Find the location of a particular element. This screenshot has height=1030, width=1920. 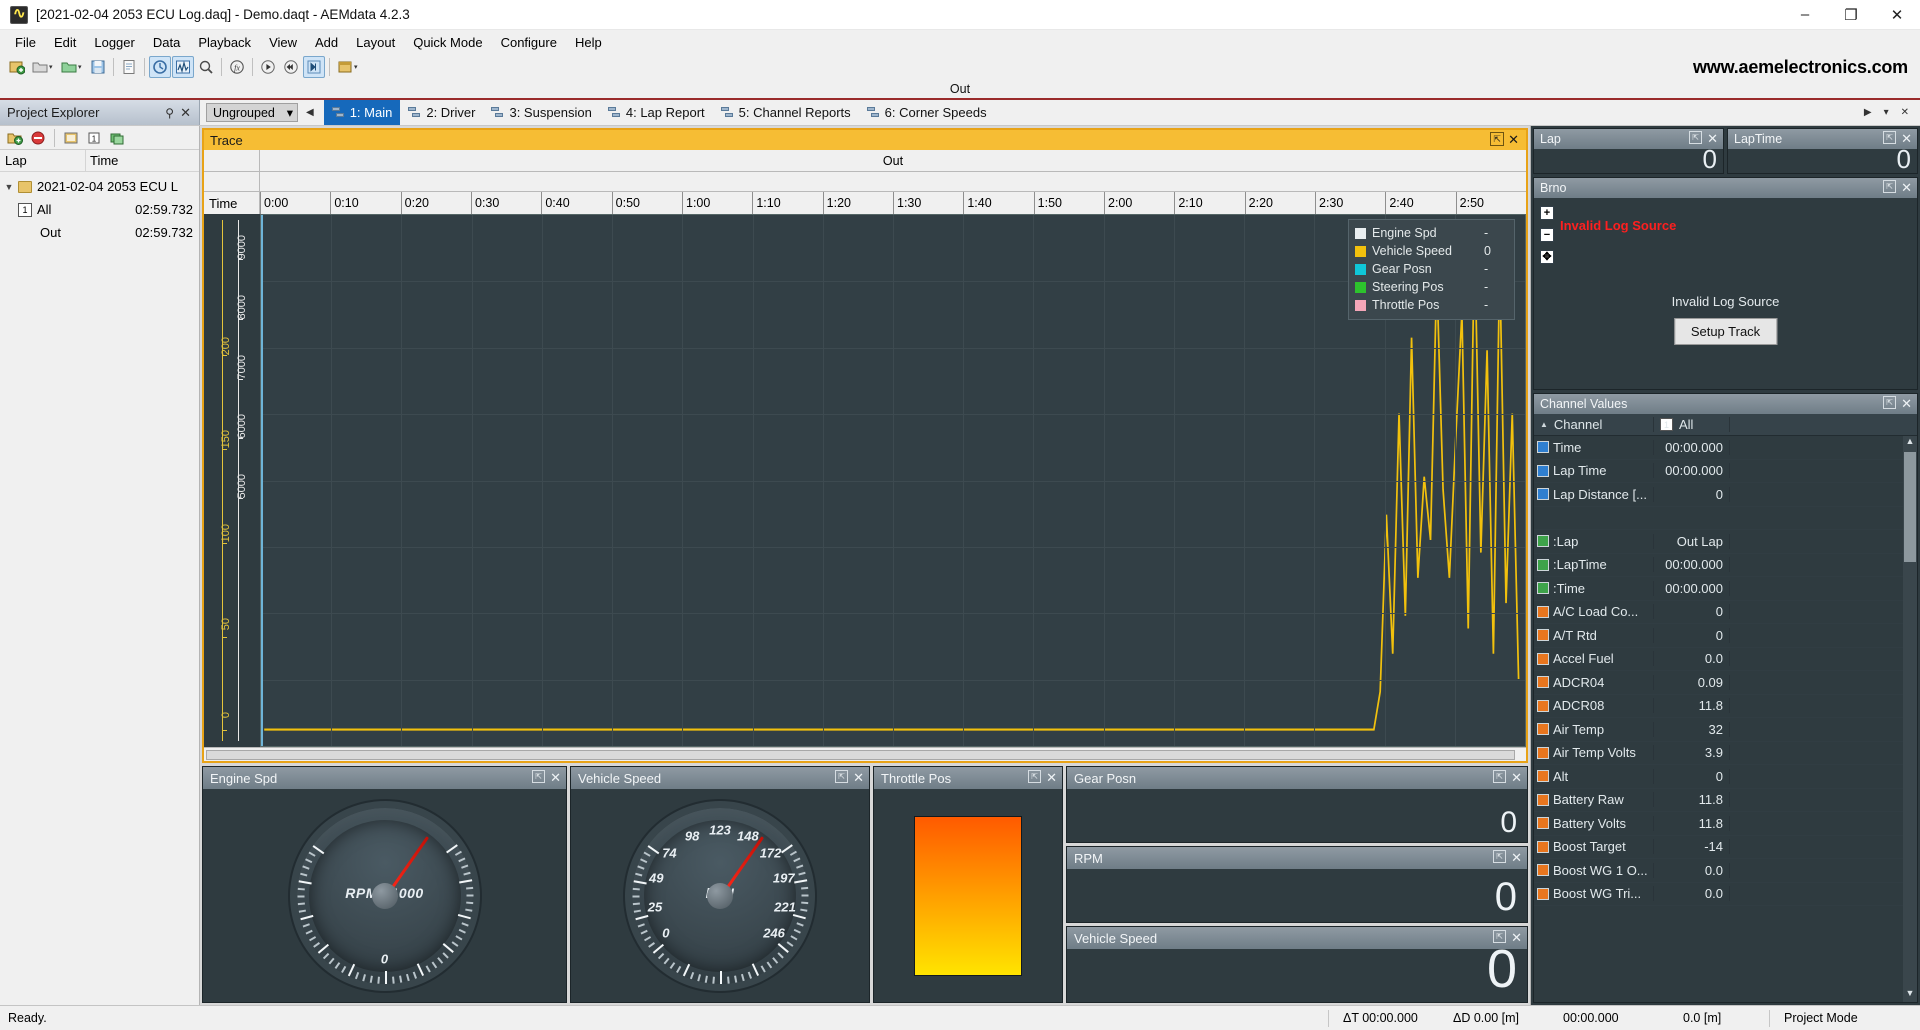

group-selector: Ungrouped ▾ ◀ is located at coordinates (262, 112).